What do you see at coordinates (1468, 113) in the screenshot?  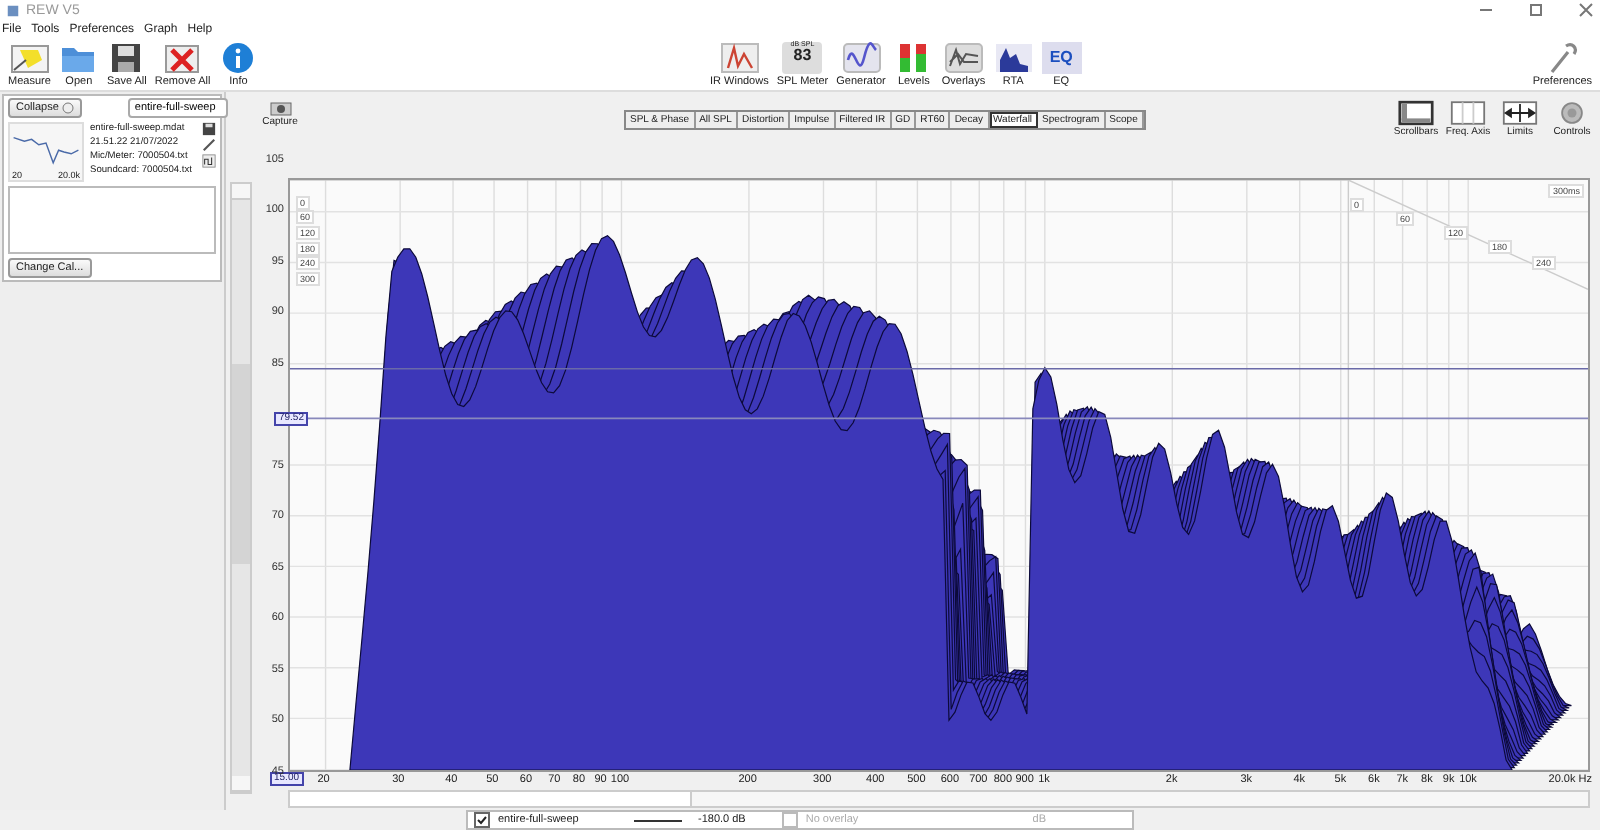 I see `axis-frame-icon` at bounding box center [1468, 113].